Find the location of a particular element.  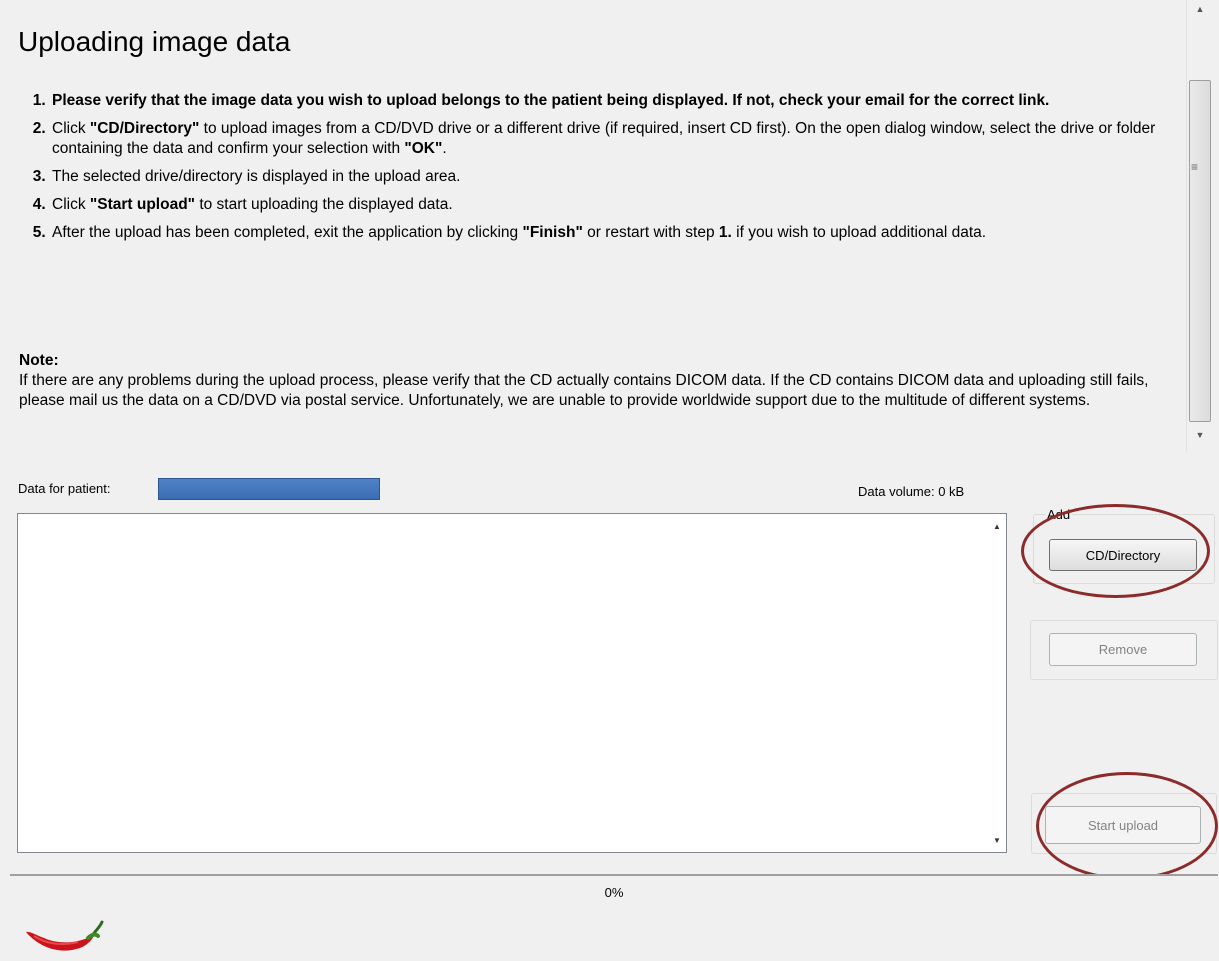

list-scroll-up-icon: ▲ is located at coordinates (997, 526).